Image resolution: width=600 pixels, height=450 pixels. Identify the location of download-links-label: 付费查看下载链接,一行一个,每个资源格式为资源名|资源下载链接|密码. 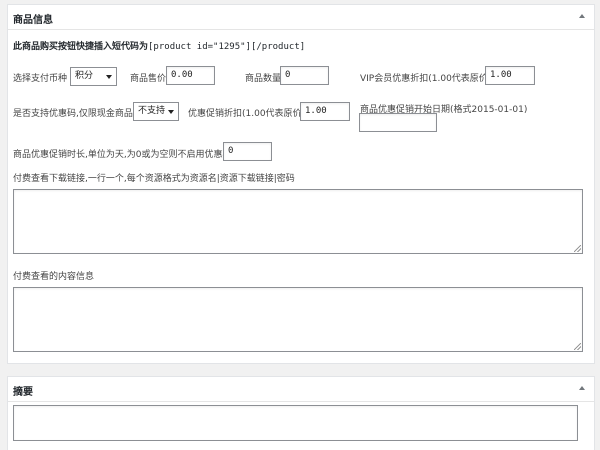
(154, 179).